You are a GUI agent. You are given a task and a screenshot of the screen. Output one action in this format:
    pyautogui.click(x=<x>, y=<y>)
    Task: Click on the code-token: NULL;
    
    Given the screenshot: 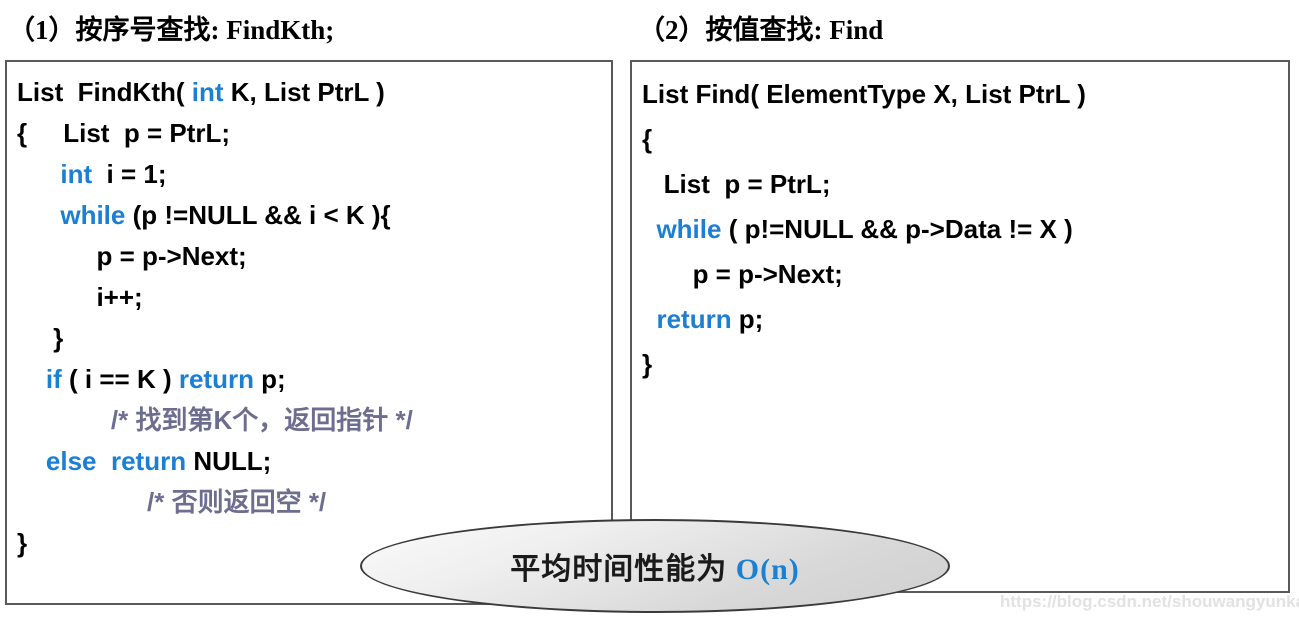 What is the action you would take?
    pyautogui.click(x=229, y=461)
    